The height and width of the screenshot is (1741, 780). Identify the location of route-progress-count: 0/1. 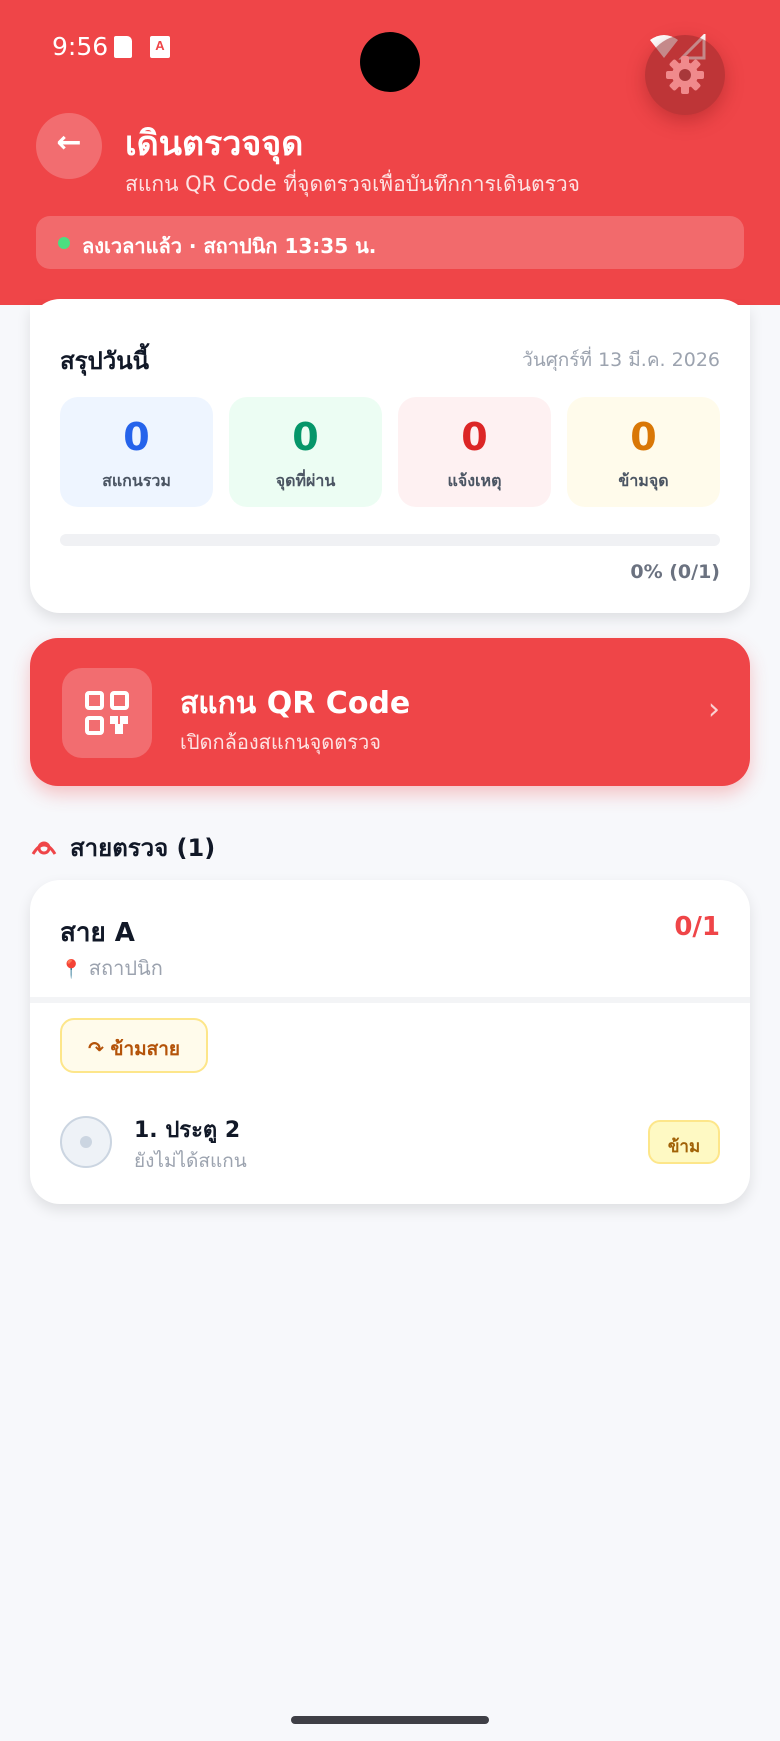
(697, 927).